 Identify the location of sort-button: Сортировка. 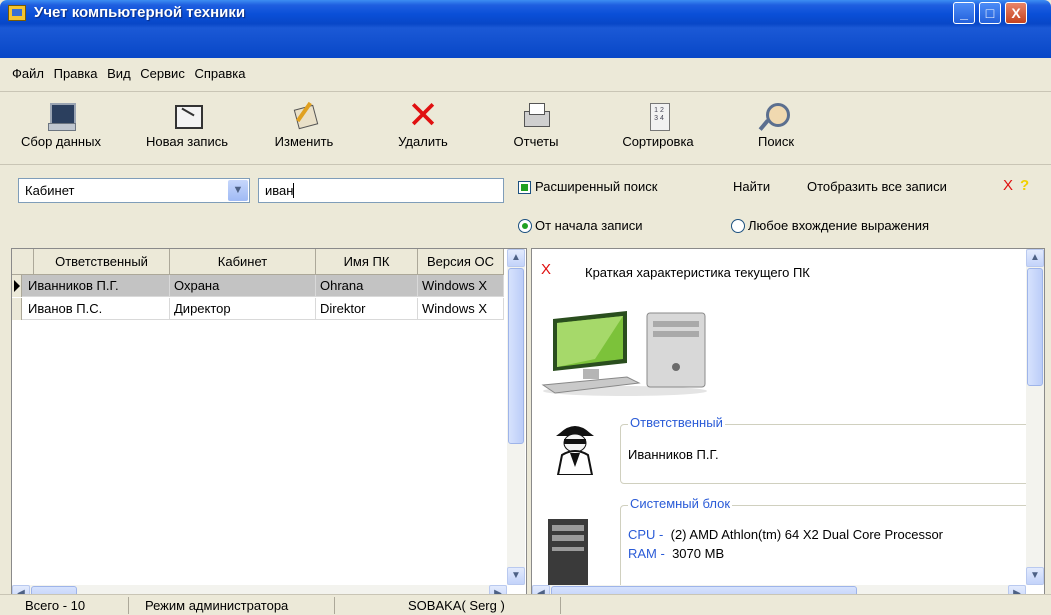
(658, 125).